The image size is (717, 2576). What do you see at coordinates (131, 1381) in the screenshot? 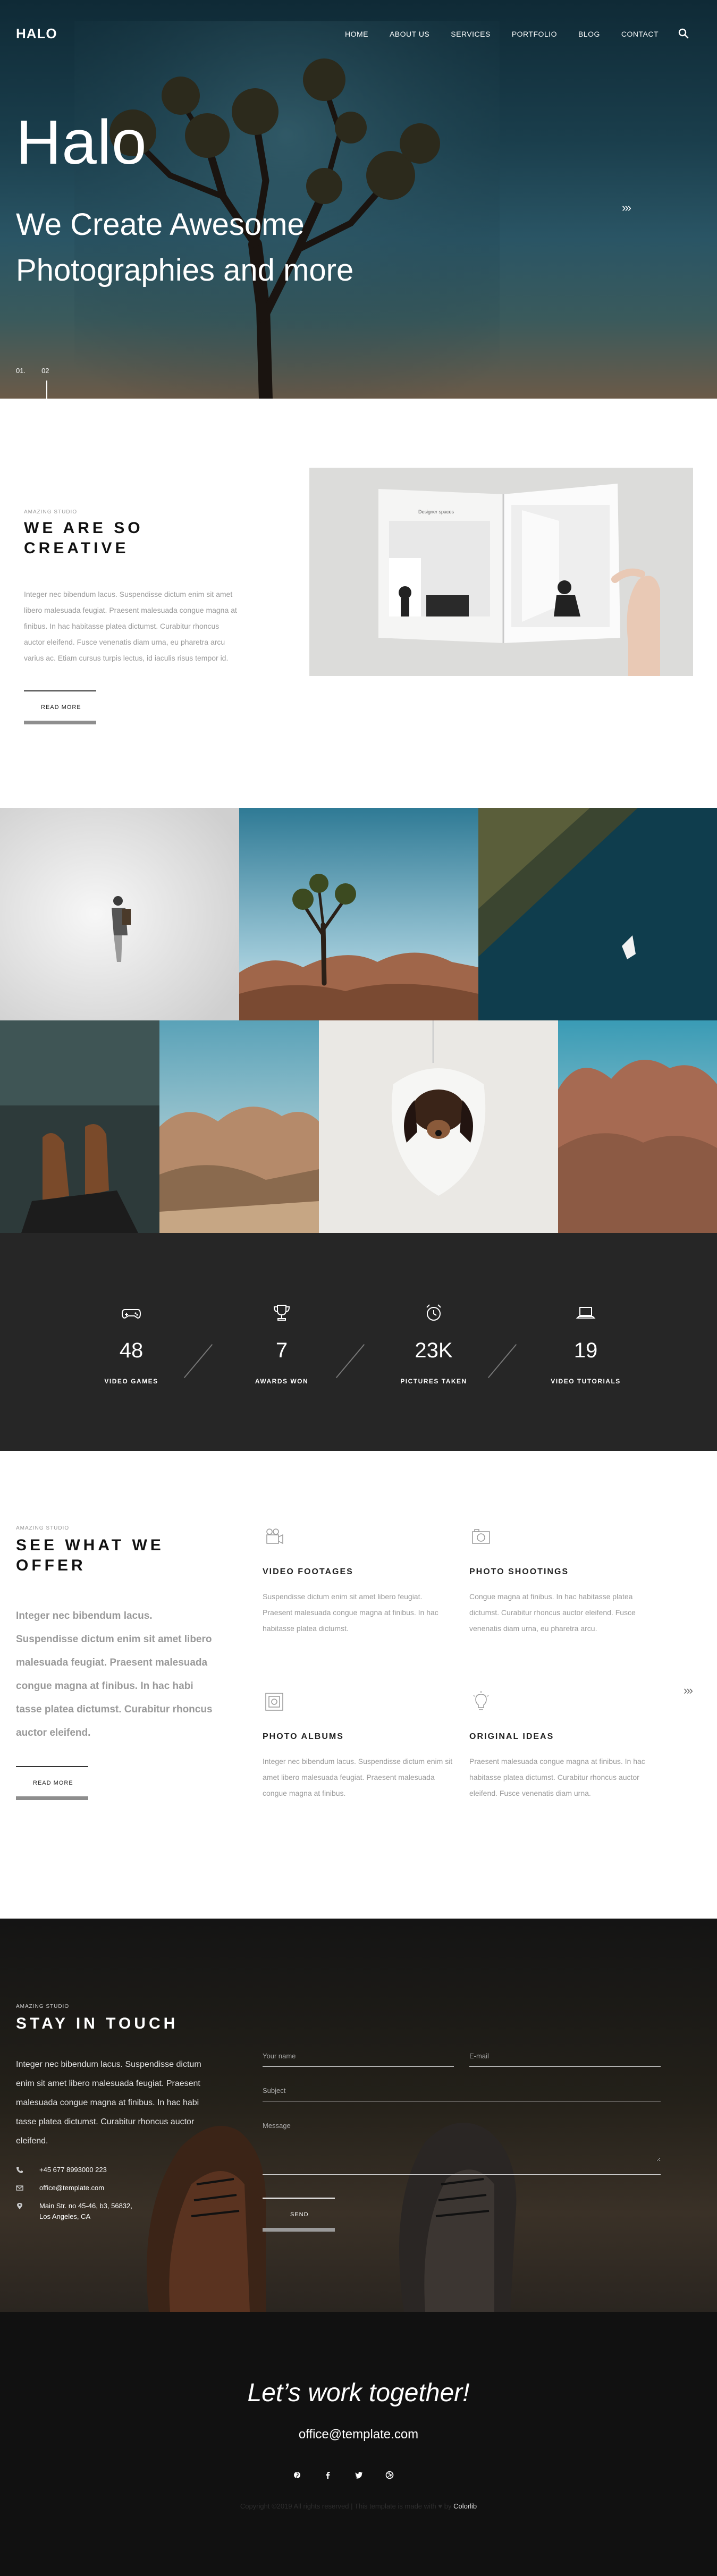
I see `stat-label: VIDEO GAMES` at bounding box center [131, 1381].